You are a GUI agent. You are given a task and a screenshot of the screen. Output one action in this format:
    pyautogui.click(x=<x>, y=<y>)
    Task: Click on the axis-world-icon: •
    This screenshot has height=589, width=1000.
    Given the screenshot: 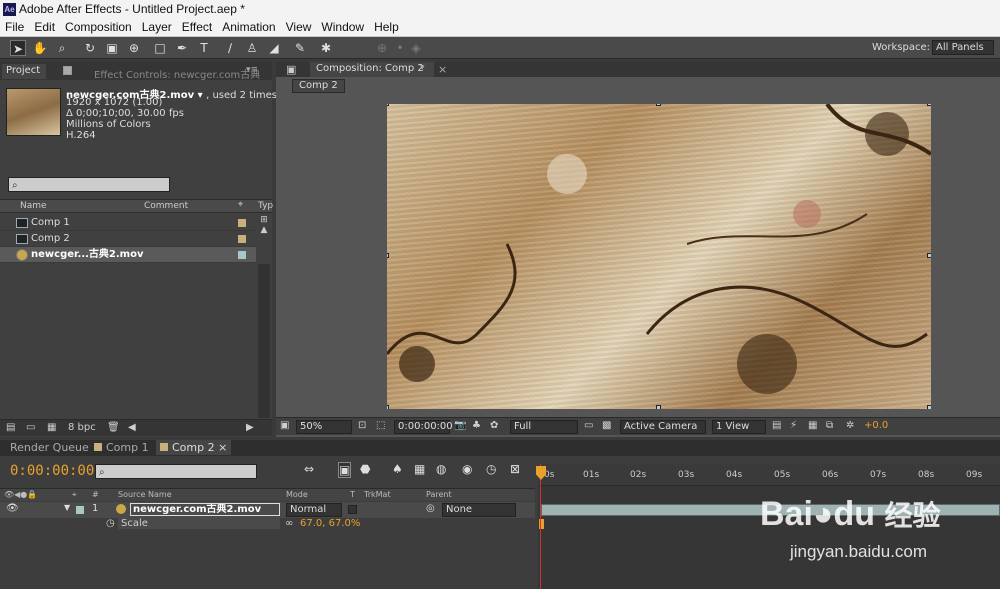 What is the action you would take?
    pyautogui.click(x=400, y=48)
    